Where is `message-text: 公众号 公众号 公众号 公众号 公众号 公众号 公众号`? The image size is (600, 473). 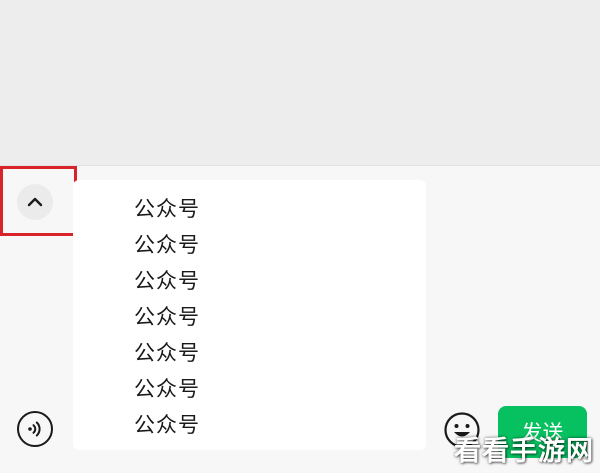
message-text: 公众号 公众号 公众号 公众号 公众号 公众号 公众号 is located at coordinates (167, 319).